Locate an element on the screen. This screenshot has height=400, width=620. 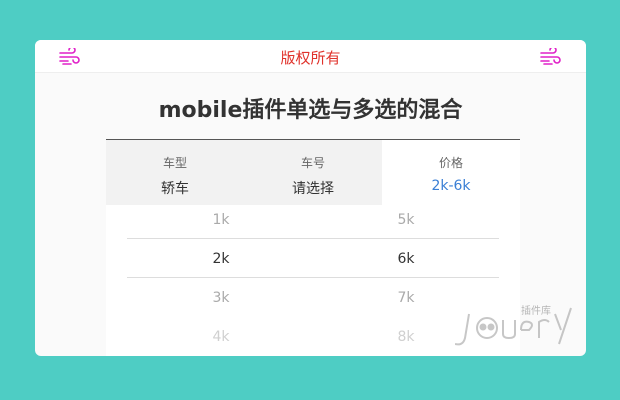
tab-value: 请选择 is located at coordinates (313, 189).